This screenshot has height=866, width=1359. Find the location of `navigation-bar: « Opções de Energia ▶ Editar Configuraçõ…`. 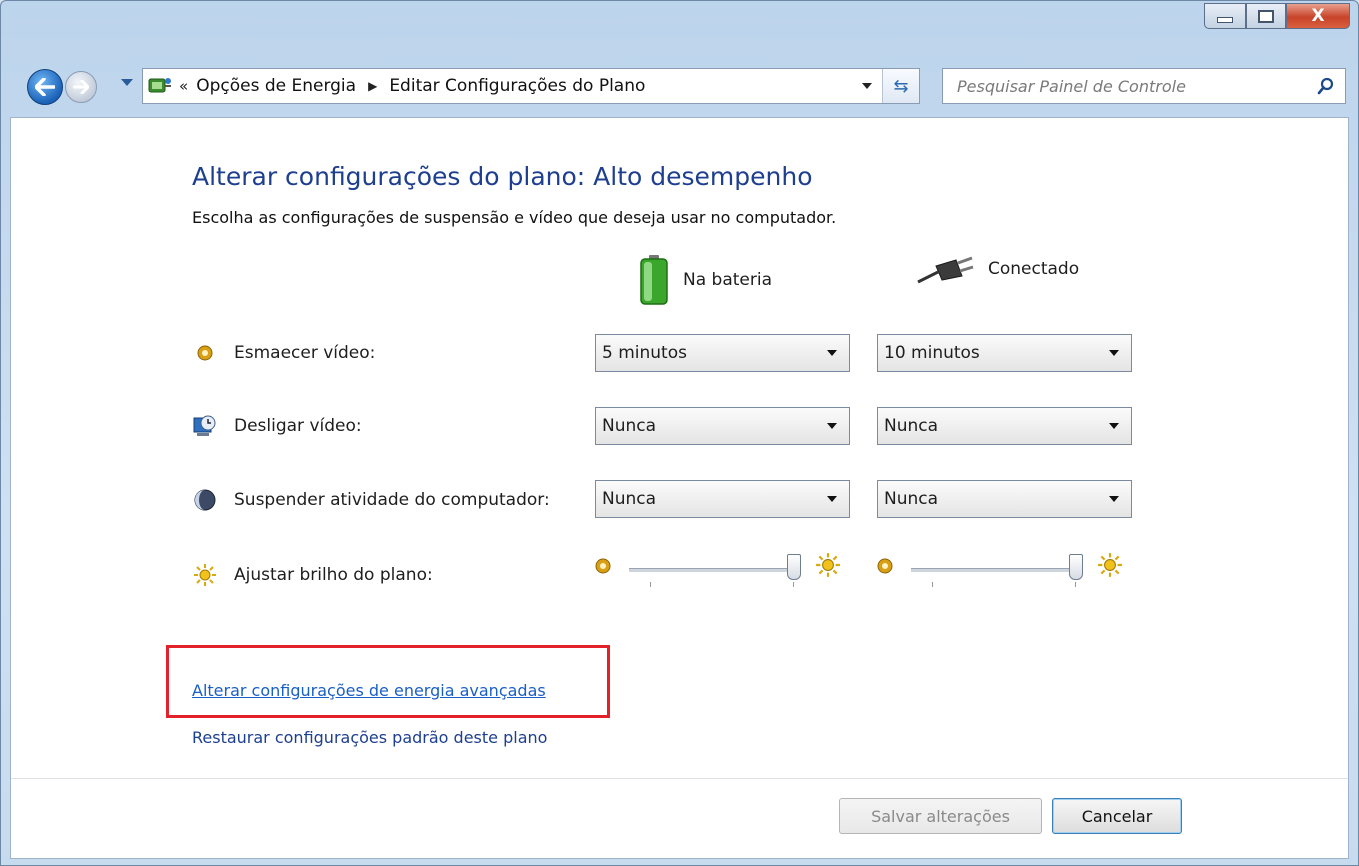

navigation-bar: « Opções de Energia ▶ Editar Configuraçõ… is located at coordinates (679, 86).